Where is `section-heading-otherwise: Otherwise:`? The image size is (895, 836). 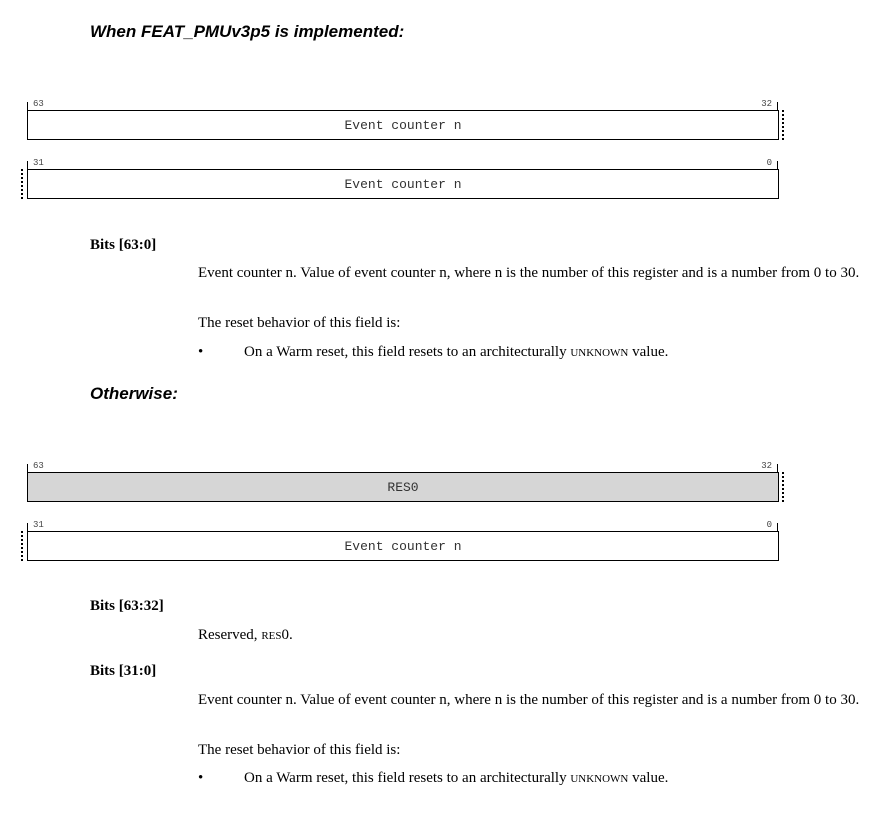
section-heading-otherwise: Otherwise: is located at coordinates (134, 393).